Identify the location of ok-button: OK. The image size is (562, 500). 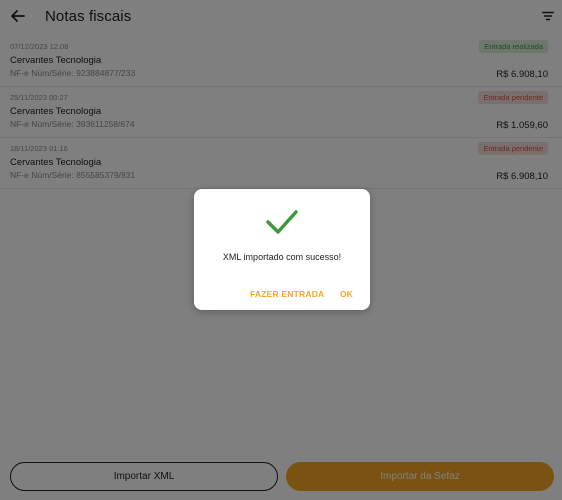
(346, 294).